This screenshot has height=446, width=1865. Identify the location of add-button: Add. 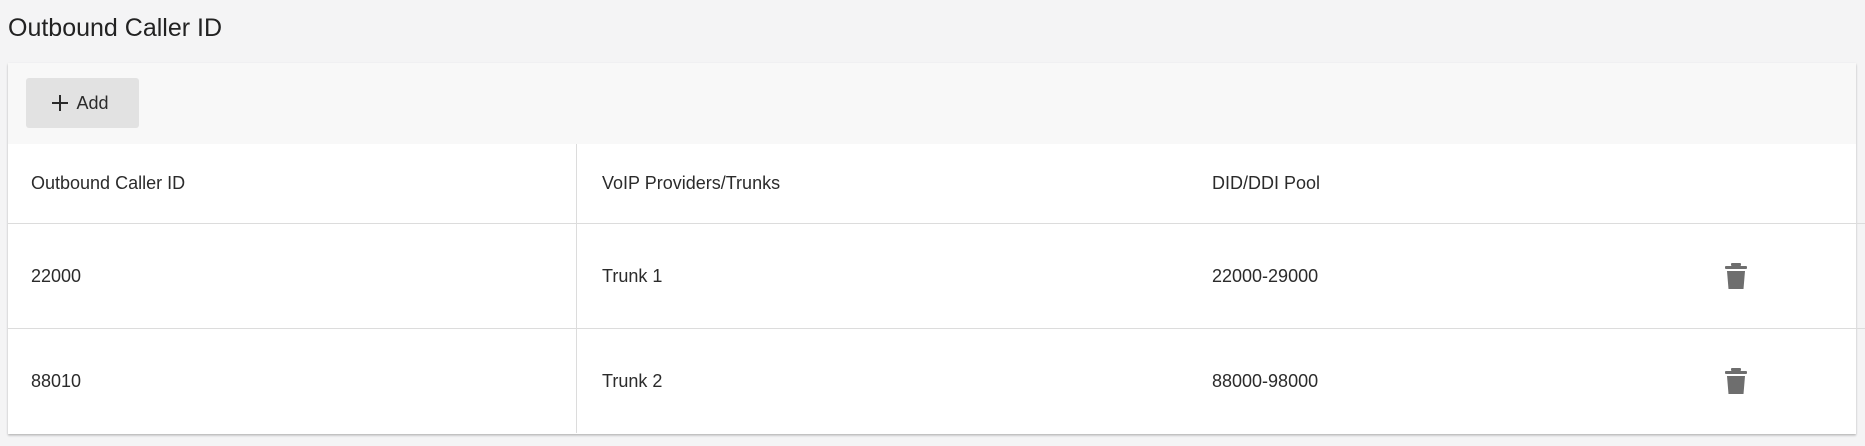
(82, 103).